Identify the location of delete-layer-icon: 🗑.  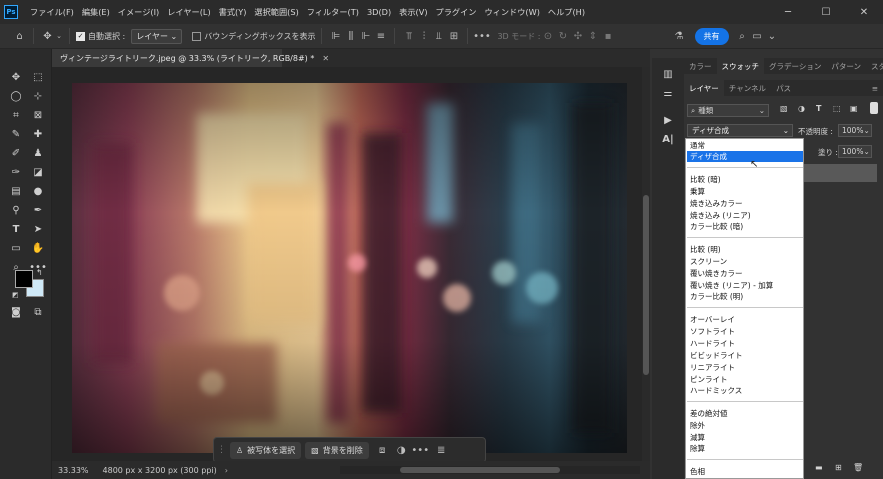
(858, 467).